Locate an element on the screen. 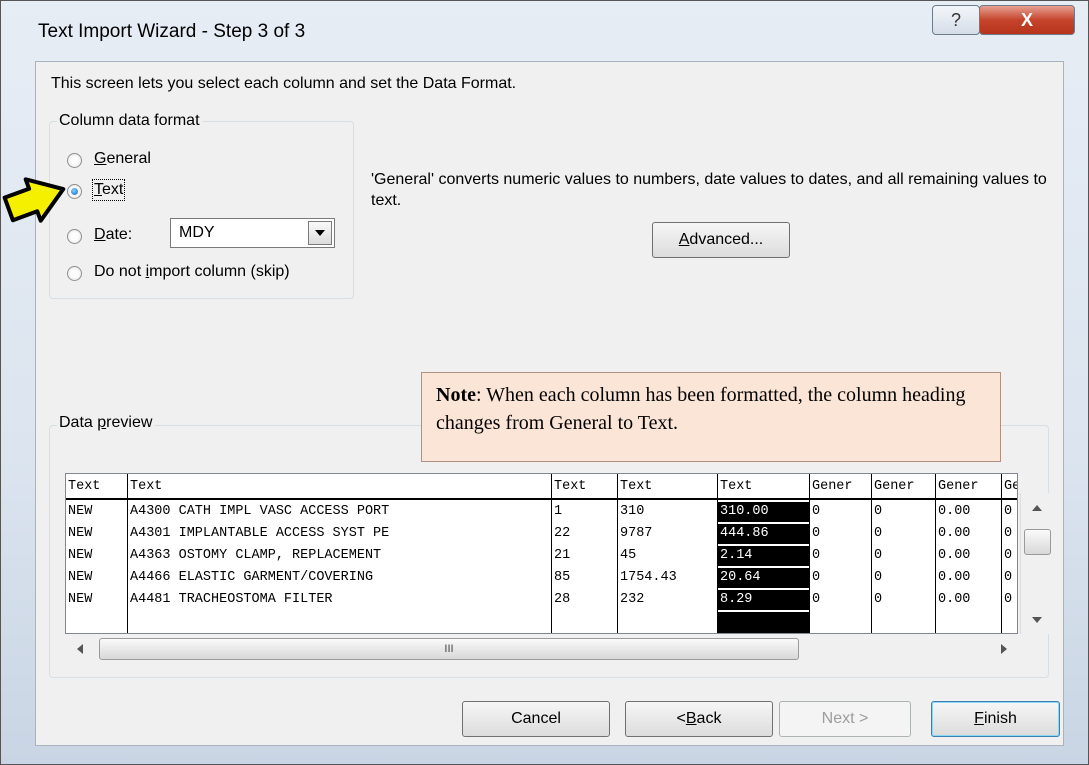 The height and width of the screenshot is (765, 1089). radio-general-label: General is located at coordinates (122, 159).